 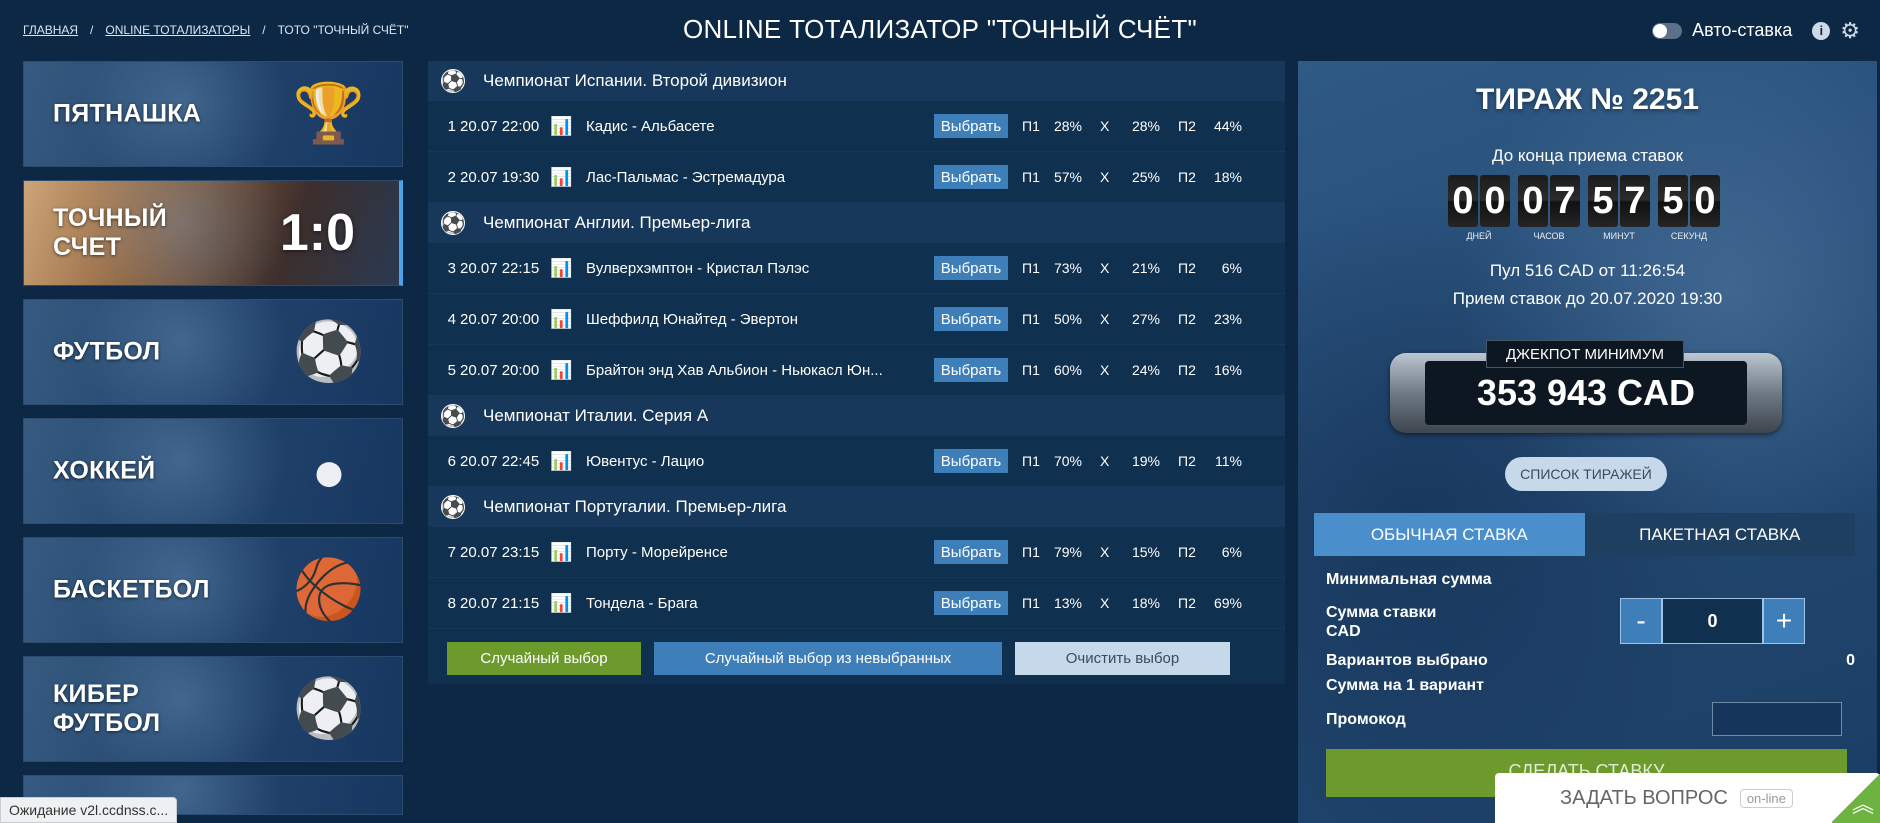 I want to click on bet-sum-label: Сумма ставки CAD, so click(x=1381, y=622).